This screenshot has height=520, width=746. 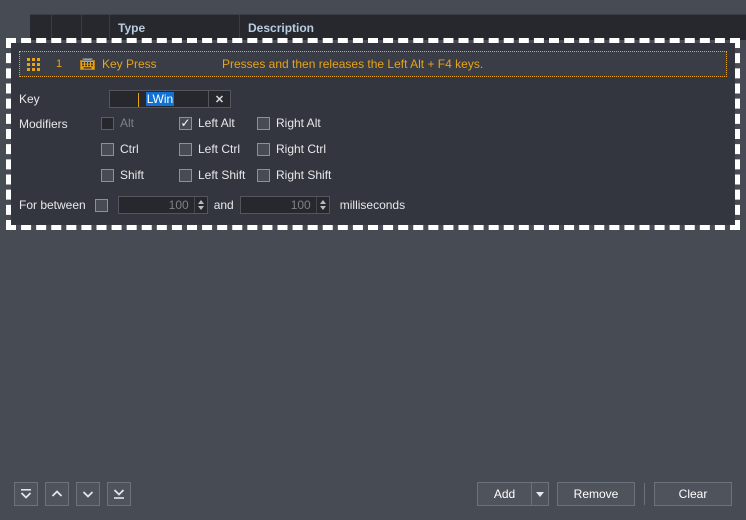 I want to click on modifiers-label: Modifiers, so click(x=43, y=124).